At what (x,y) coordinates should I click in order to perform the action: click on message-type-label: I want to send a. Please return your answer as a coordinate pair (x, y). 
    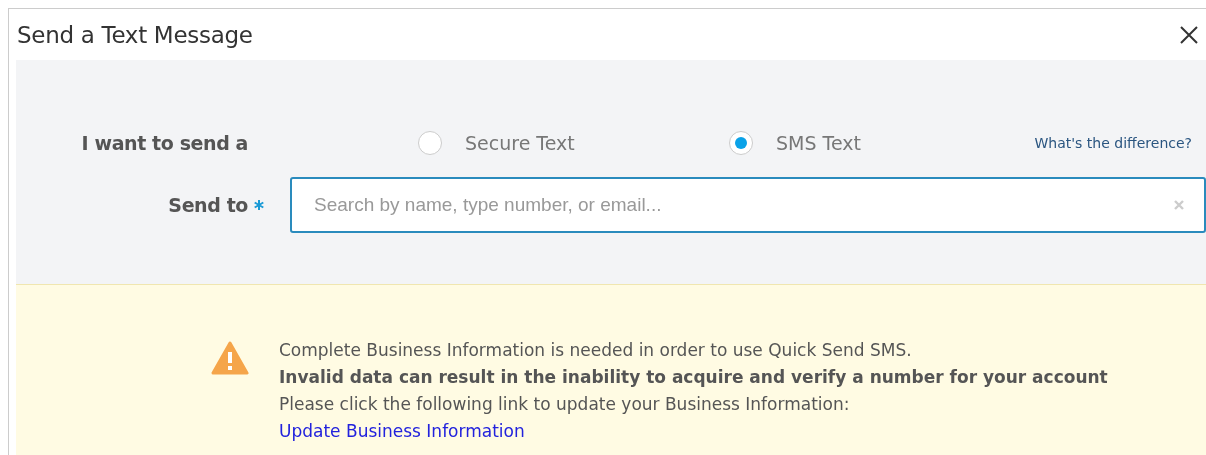
    Looking at the image, I should click on (164, 143).